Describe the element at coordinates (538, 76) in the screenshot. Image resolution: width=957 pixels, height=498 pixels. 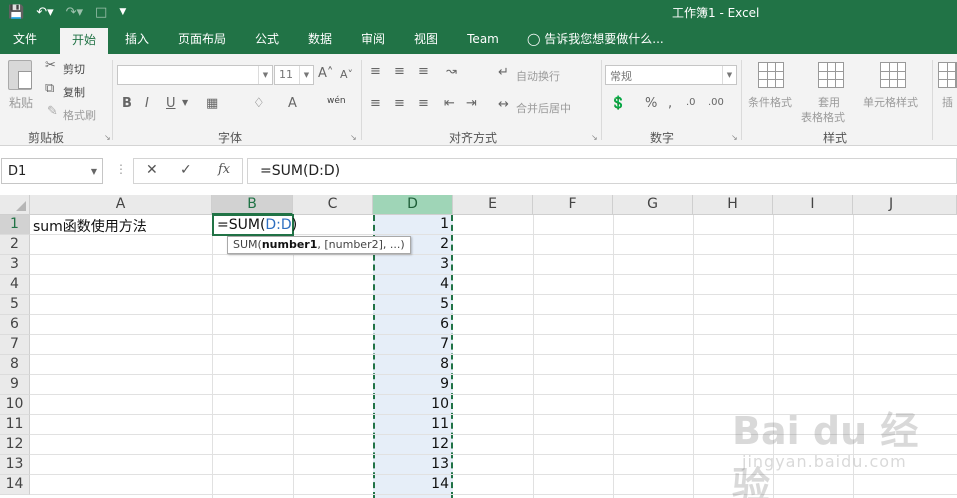
I see `wrap-text-button: 自动换行` at that location.